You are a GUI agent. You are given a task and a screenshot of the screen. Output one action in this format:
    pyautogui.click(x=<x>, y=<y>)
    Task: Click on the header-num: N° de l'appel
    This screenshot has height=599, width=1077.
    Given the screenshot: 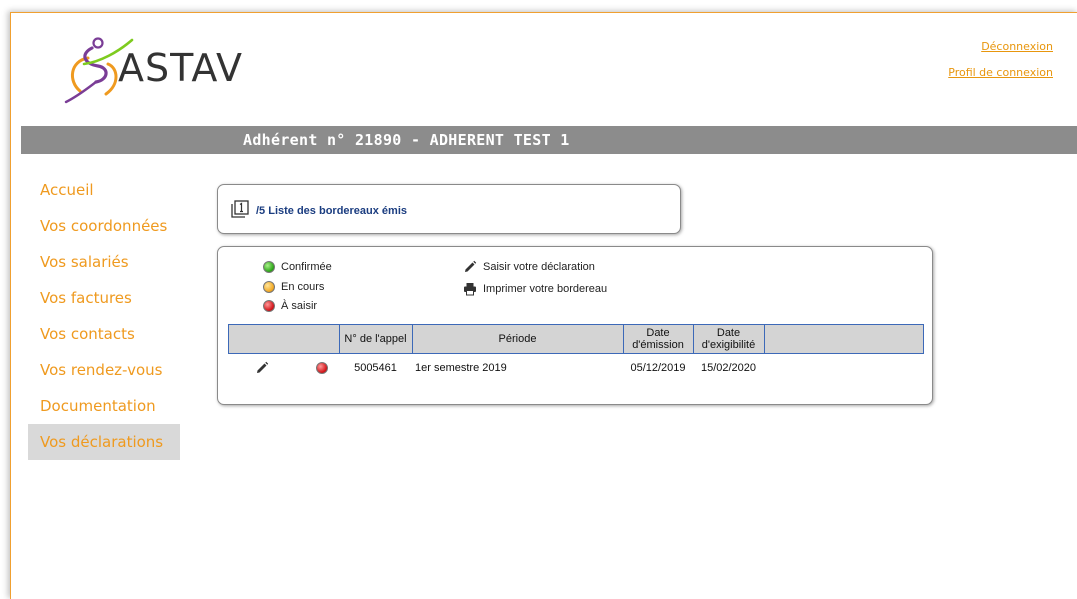 What is the action you would take?
    pyautogui.click(x=375, y=339)
    